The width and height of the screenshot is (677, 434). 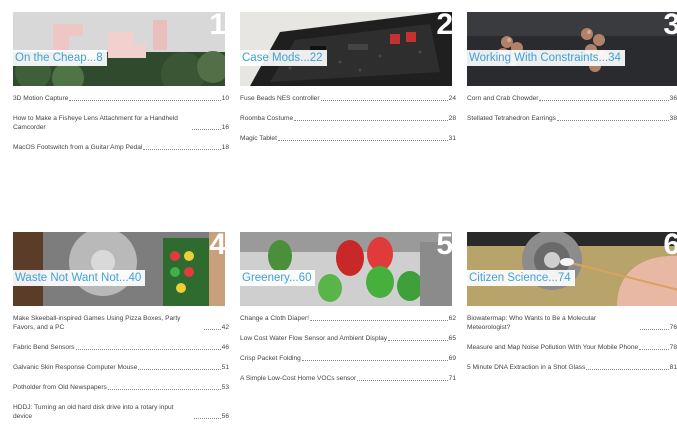 I want to click on entry-title: Fuse Beads NES controller, so click(x=280, y=98).